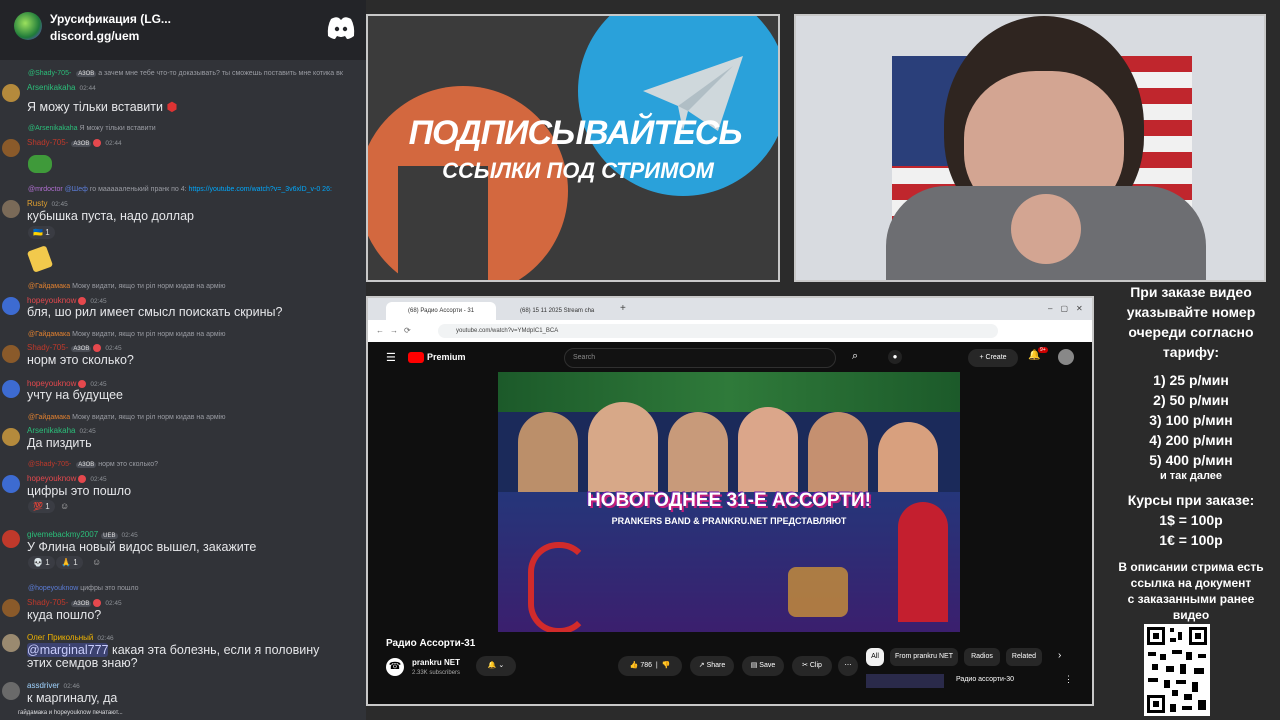  What do you see at coordinates (82, 663) in the screenshot?
I see `message-text-line2: этих семдов знаю?` at bounding box center [82, 663].